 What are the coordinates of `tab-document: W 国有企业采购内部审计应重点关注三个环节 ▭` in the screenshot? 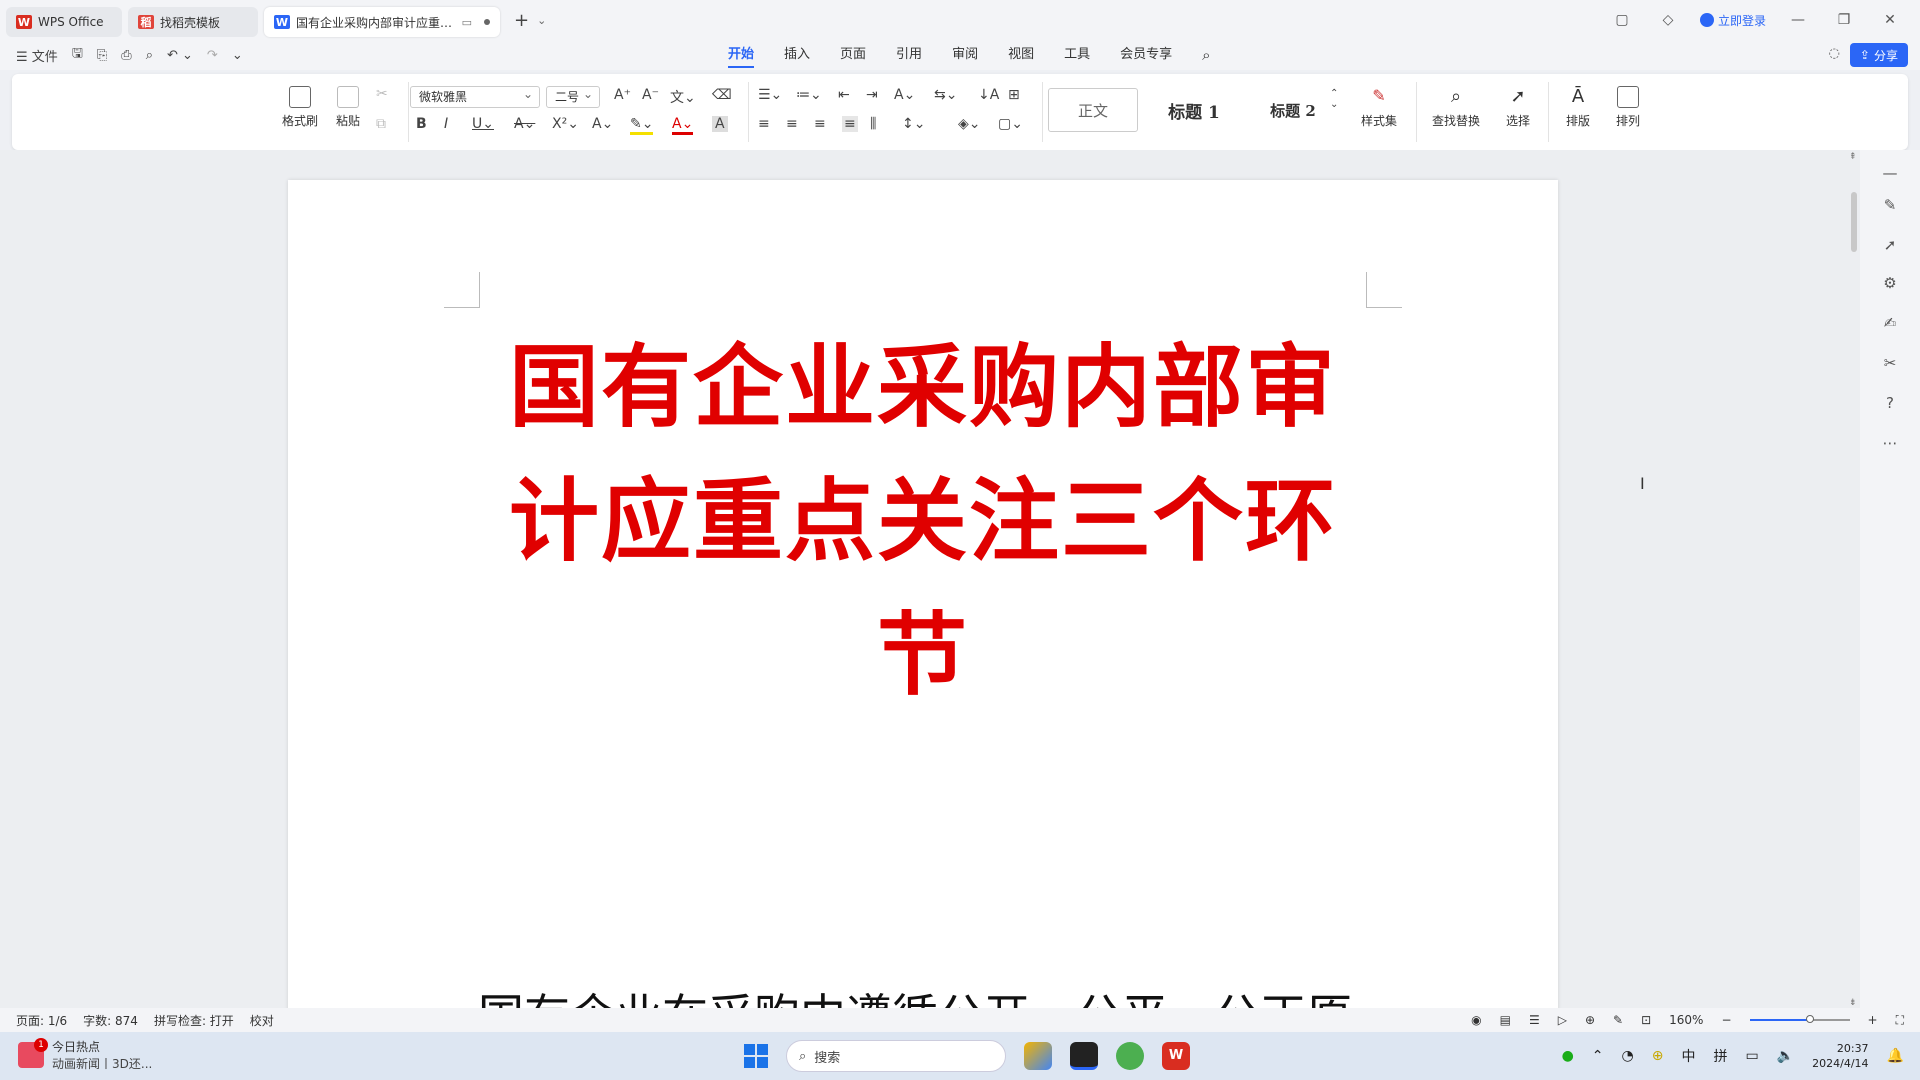 It's located at (382, 22).